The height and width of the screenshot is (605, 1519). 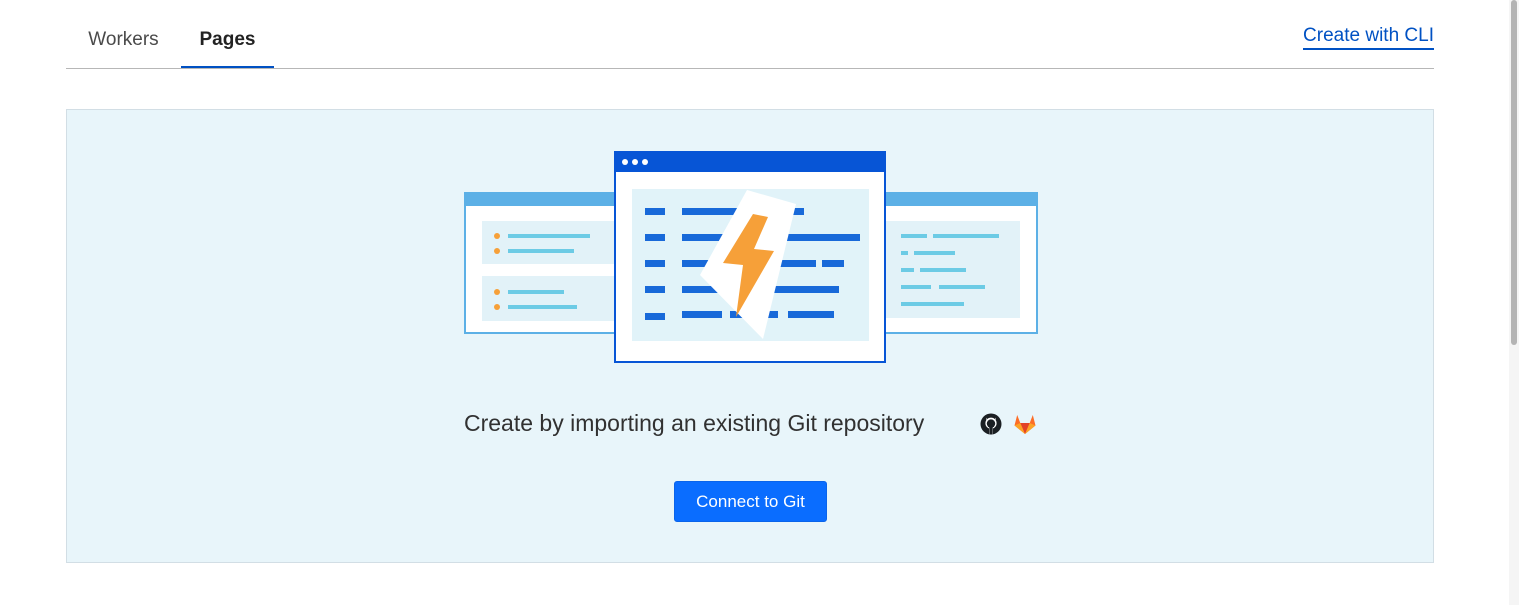 What do you see at coordinates (991, 424) in the screenshot?
I see `github-icon` at bounding box center [991, 424].